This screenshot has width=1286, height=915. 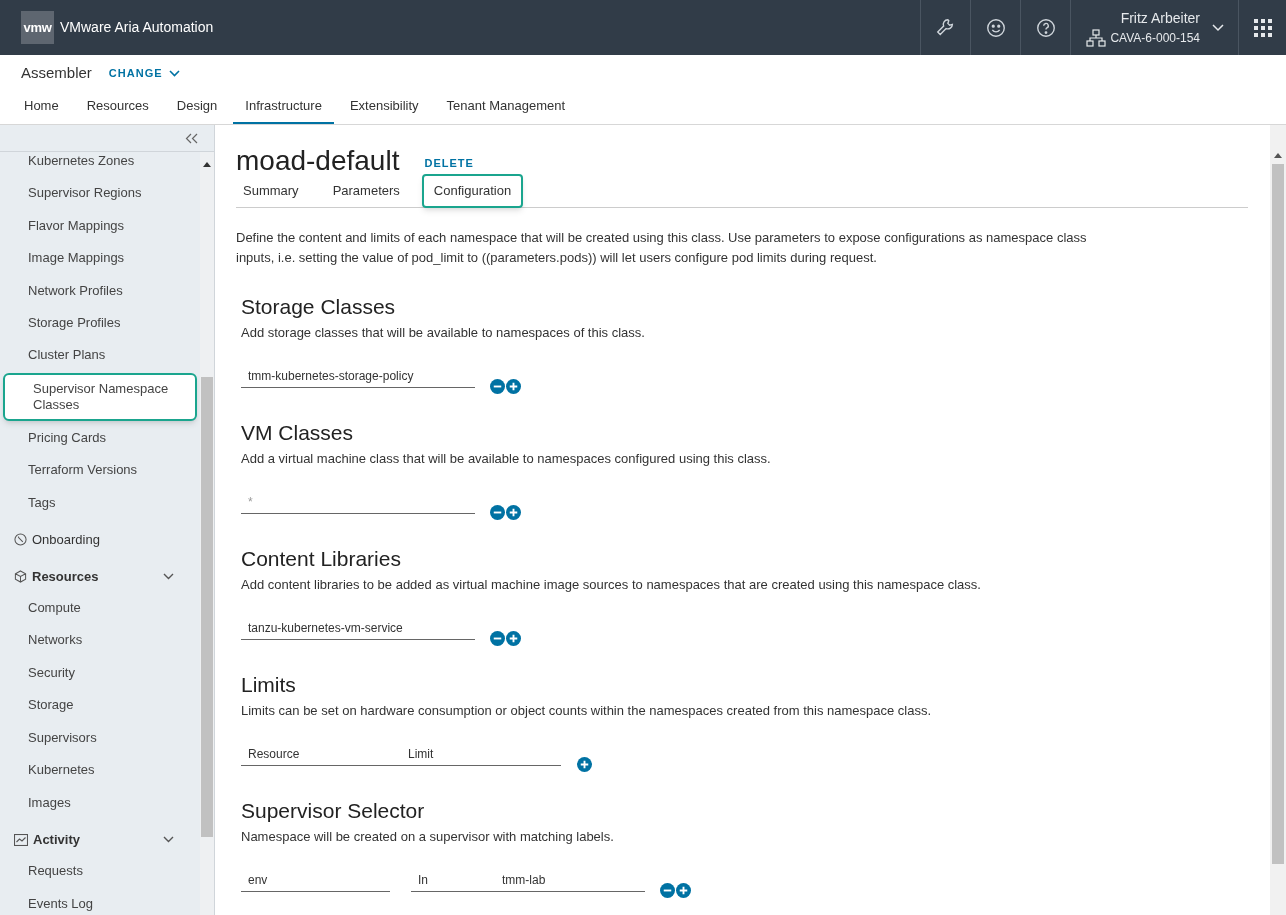 I want to click on compass-icon, so click(x=20, y=540).